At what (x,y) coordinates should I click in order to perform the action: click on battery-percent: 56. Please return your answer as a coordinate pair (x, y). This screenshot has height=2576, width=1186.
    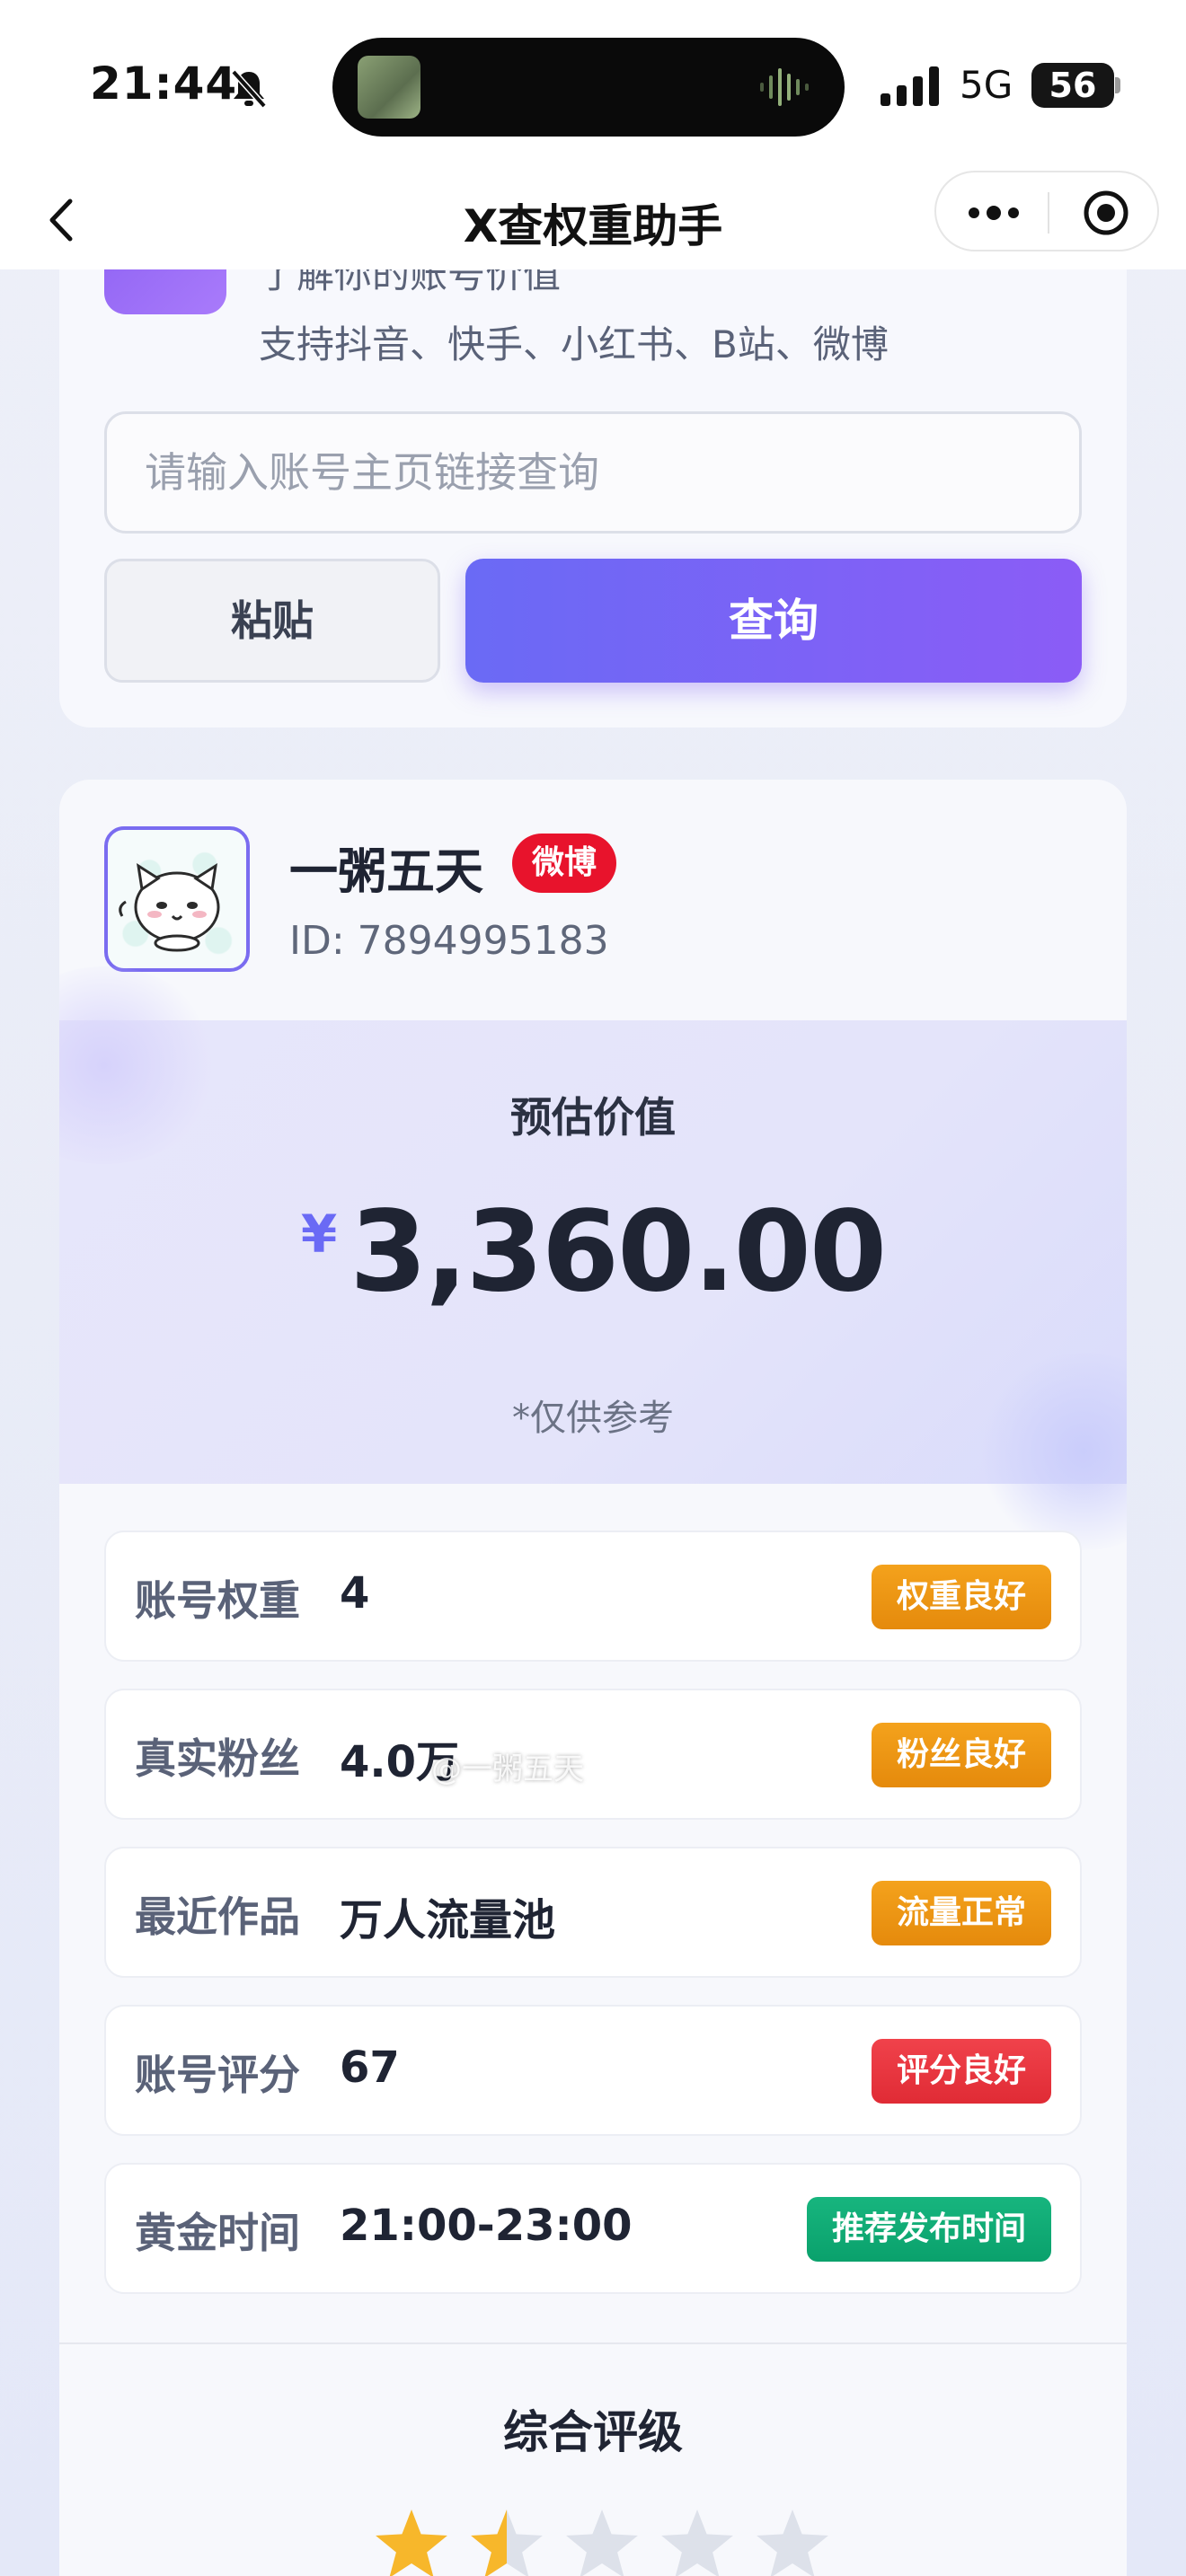
    Looking at the image, I should click on (1073, 85).